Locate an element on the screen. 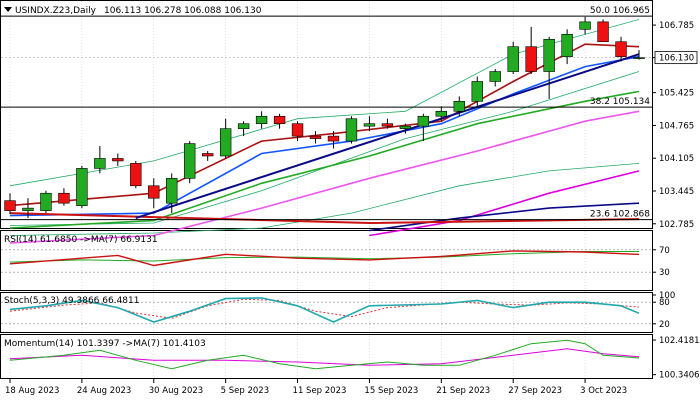 This screenshot has width=700, height=404. fib-level-label: 50.0 106.965 is located at coordinates (620, 11).